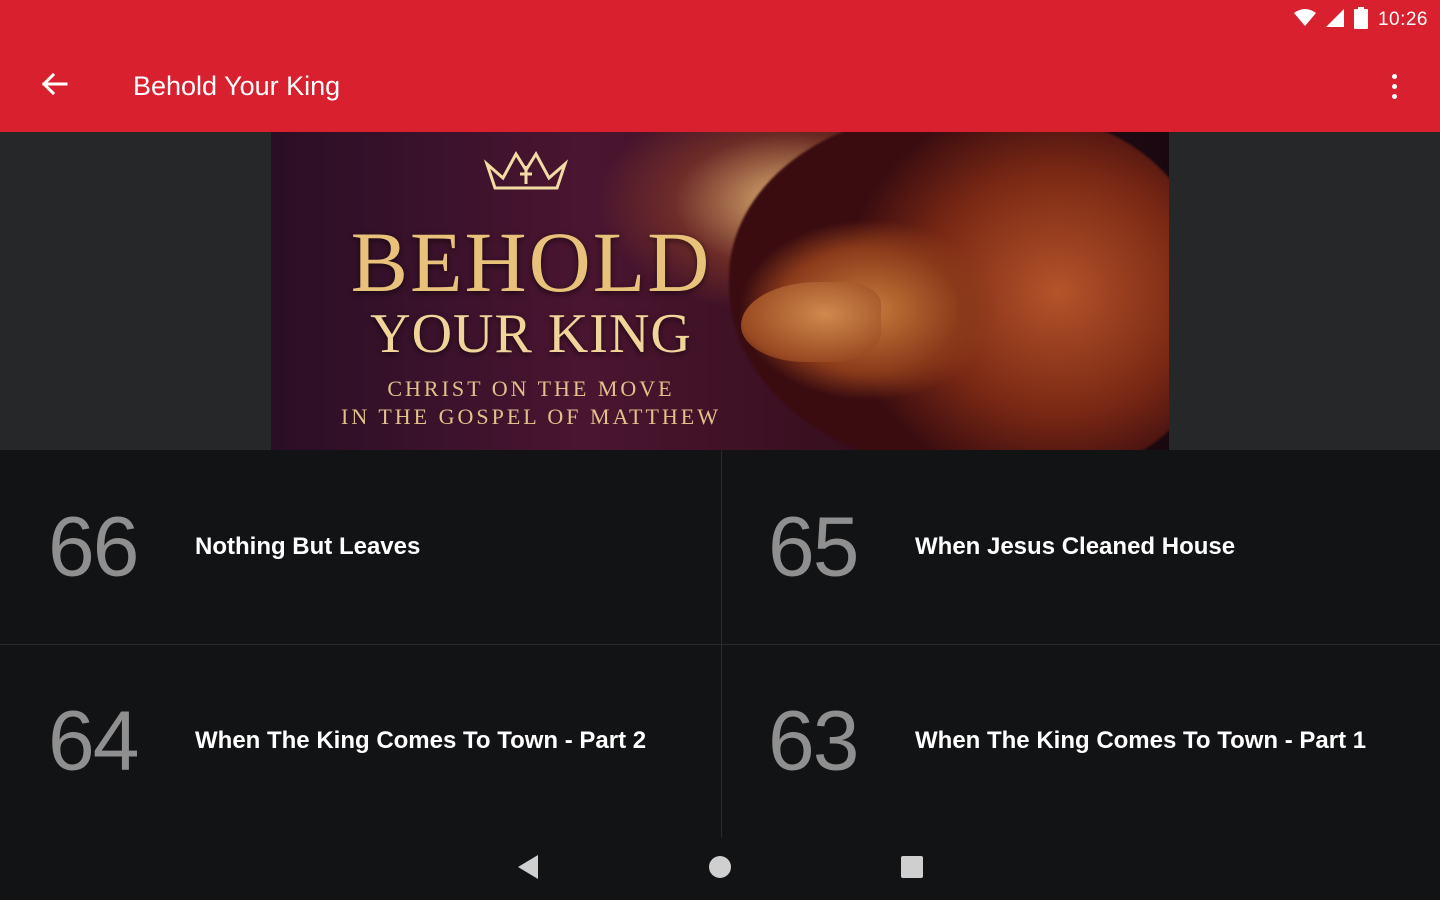 The width and height of the screenshot is (1440, 900). Describe the element at coordinates (421, 740) in the screenshot. I see `sermon-title: When The King Comes To Town - Part 2` at that location.